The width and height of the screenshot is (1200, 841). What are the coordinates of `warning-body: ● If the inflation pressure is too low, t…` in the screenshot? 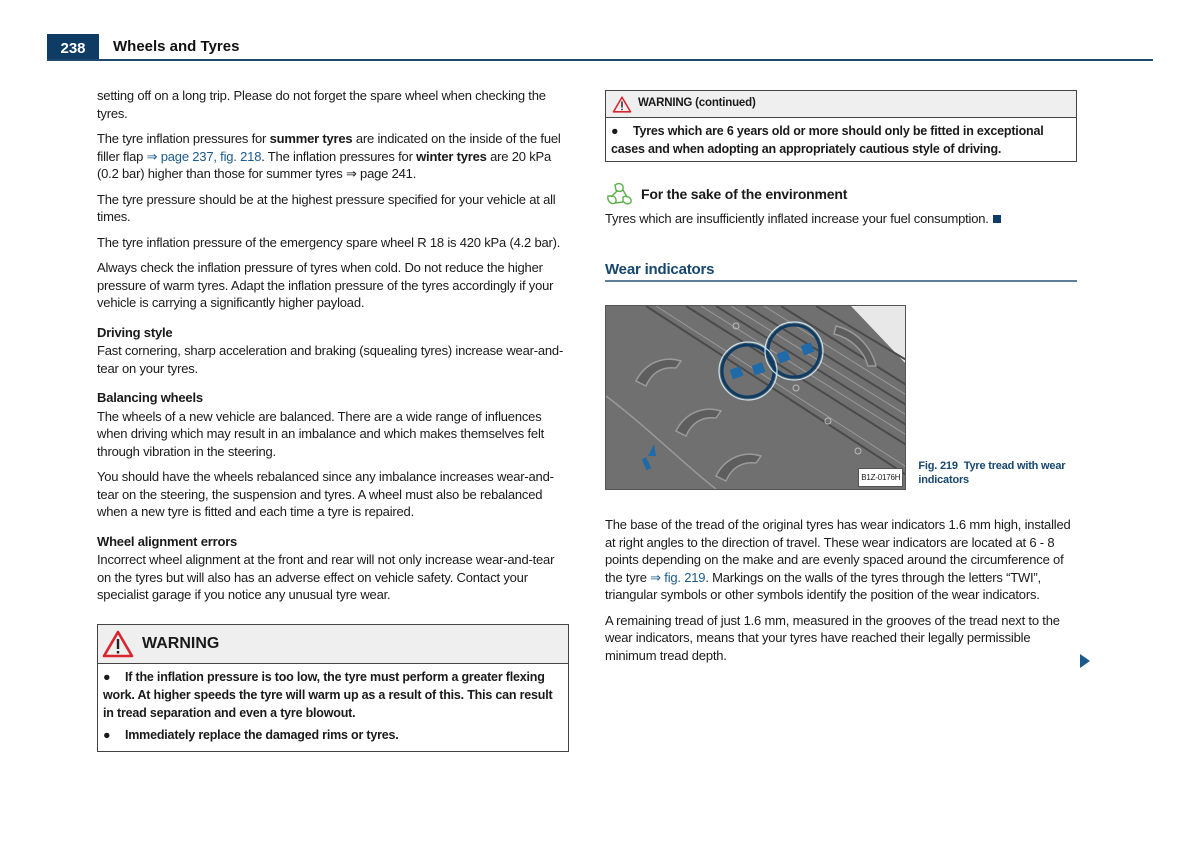 It's located at (333, 707).